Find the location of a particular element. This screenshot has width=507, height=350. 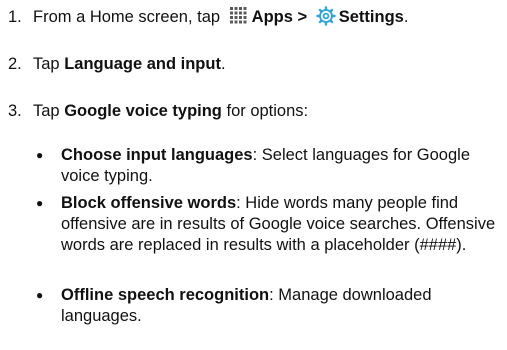

step-2: 2. Tap Language and input. is located at coordinates (117, 64).